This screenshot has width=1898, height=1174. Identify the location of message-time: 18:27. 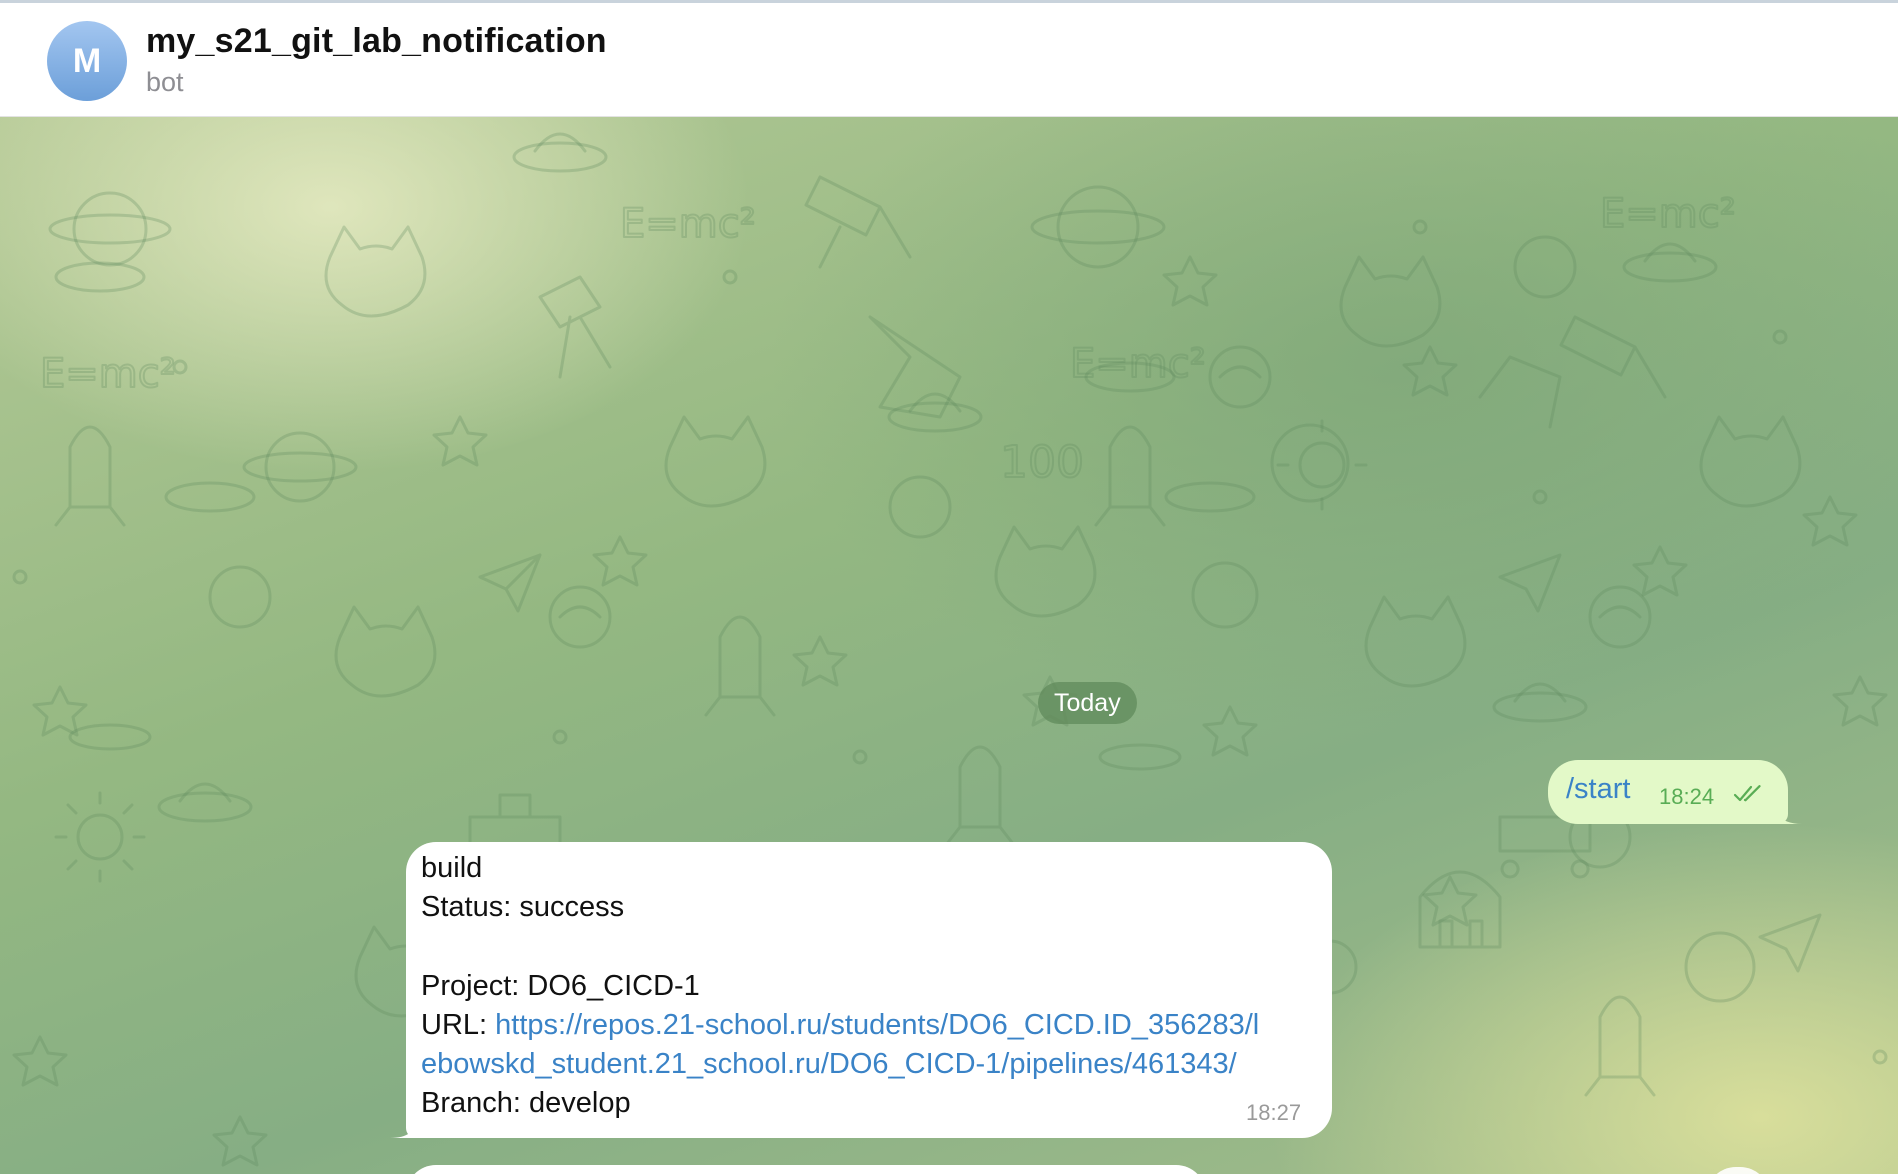
(1274, 1112).